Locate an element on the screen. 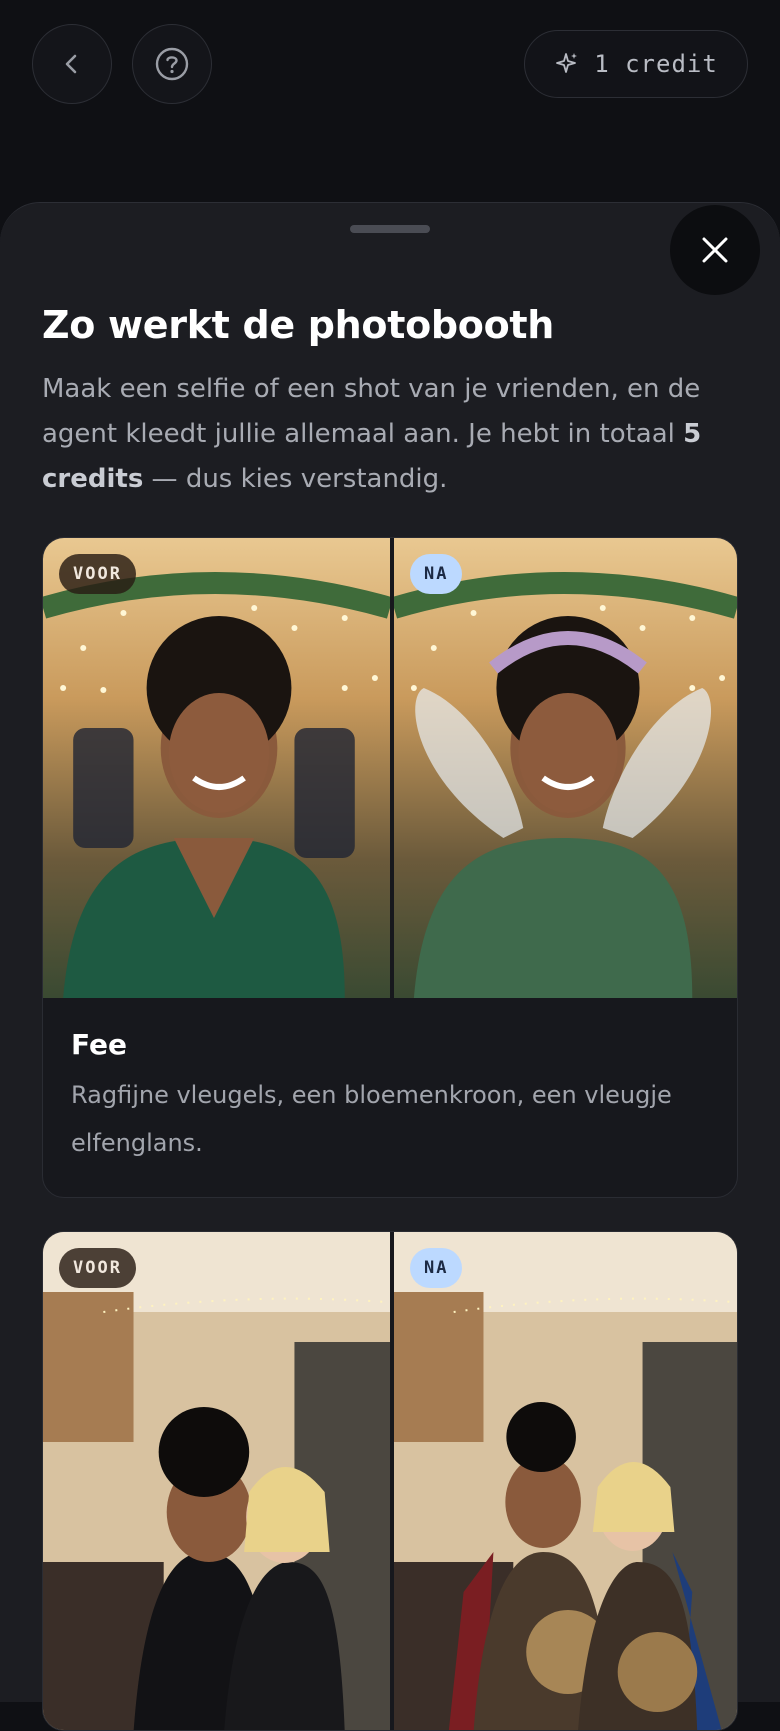  credit-counter: 1 credit is located at coordinates (636, 64).